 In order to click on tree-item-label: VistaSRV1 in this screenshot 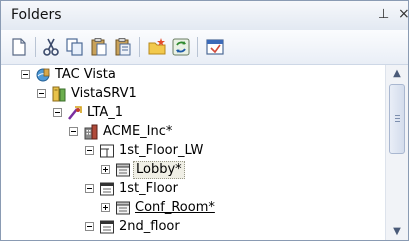, I will do `click(104, 93)`.